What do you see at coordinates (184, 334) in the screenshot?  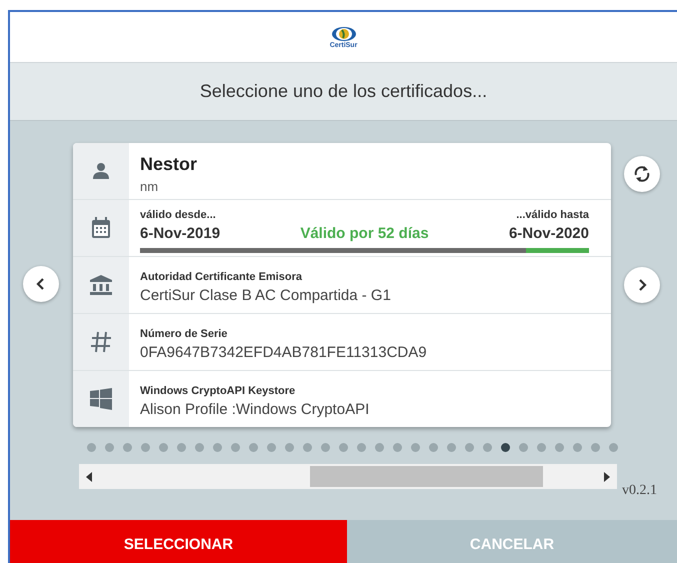 I see `field-label: Número de Serie` at bounding box center [184, 334].